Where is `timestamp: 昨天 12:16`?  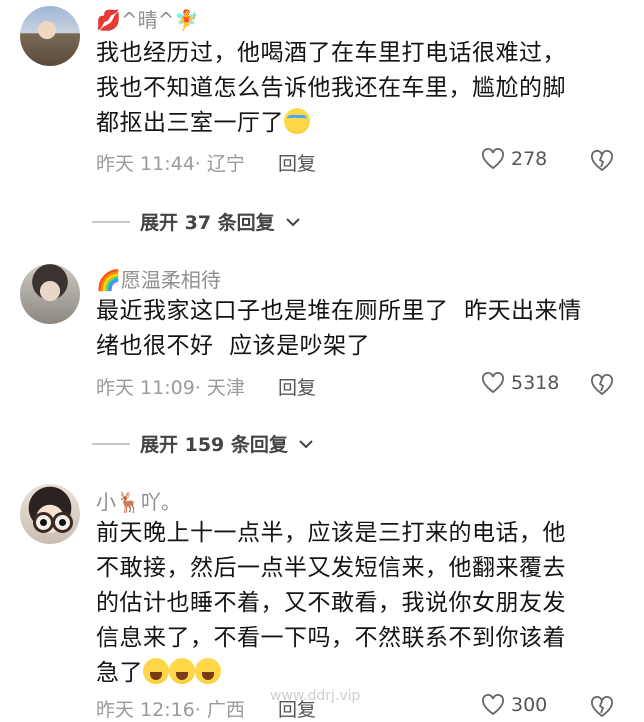 timestamp: 昨天 12:16 is located at coordinates (145, 710).